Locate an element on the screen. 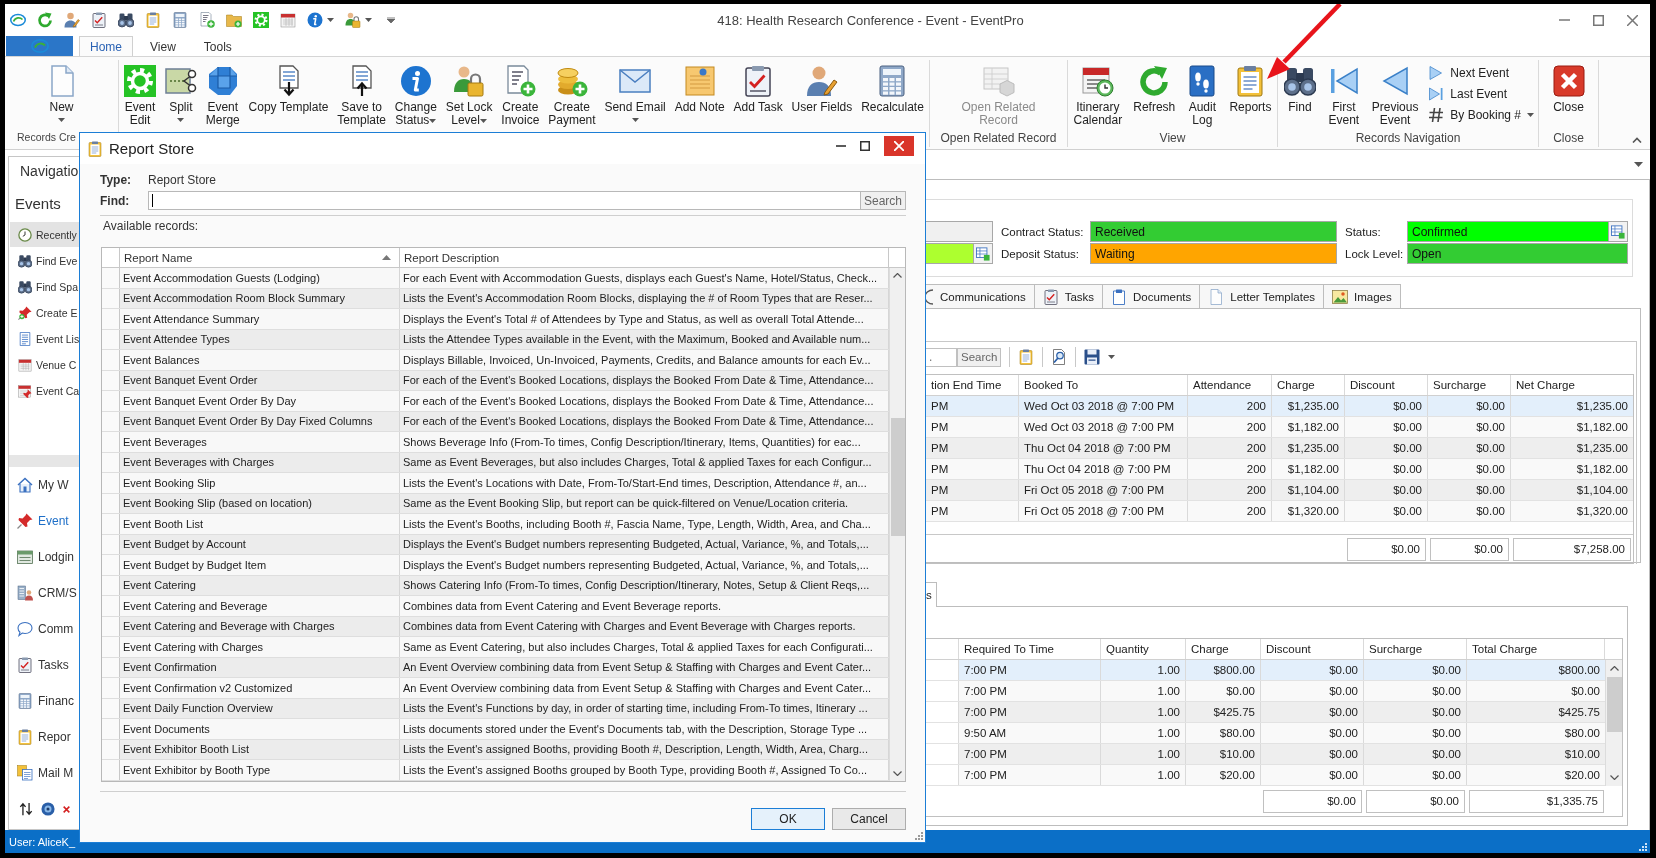 The height and width of the screenshot is (858, 1656). table-row: Event Catering and Beverage Combines data from Event Catering and Event Beverage reports. is located at coordinates (495, 606).